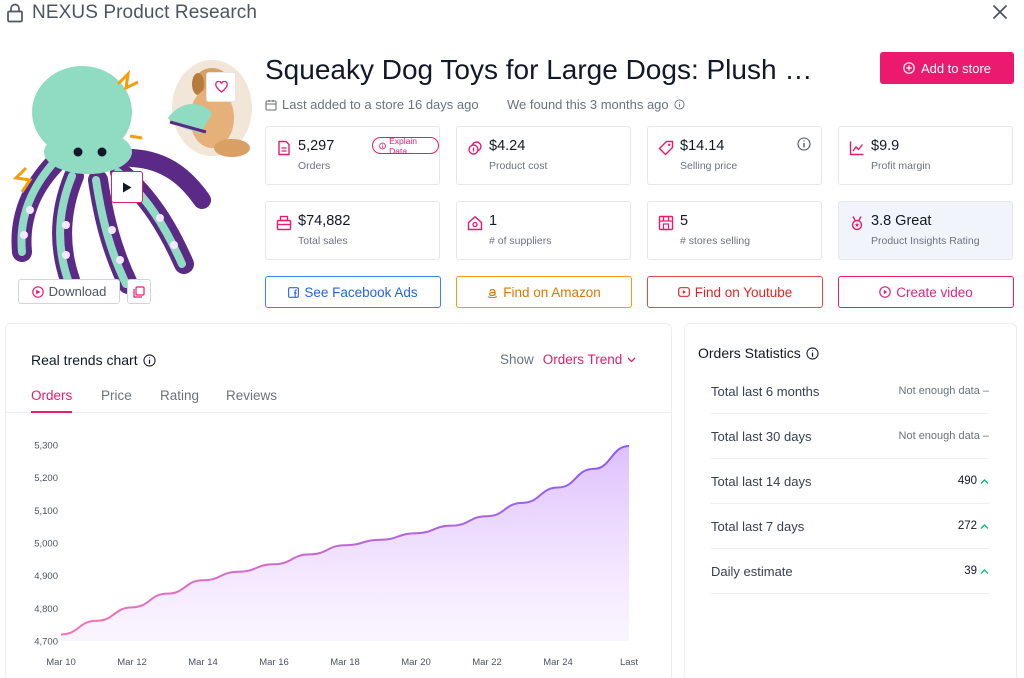 Image resolution: width=1024 pixels, height=678 pixels. Describe the element at coordinates (271, 105) in the screenshot. I see `calendar-icon` at that location.